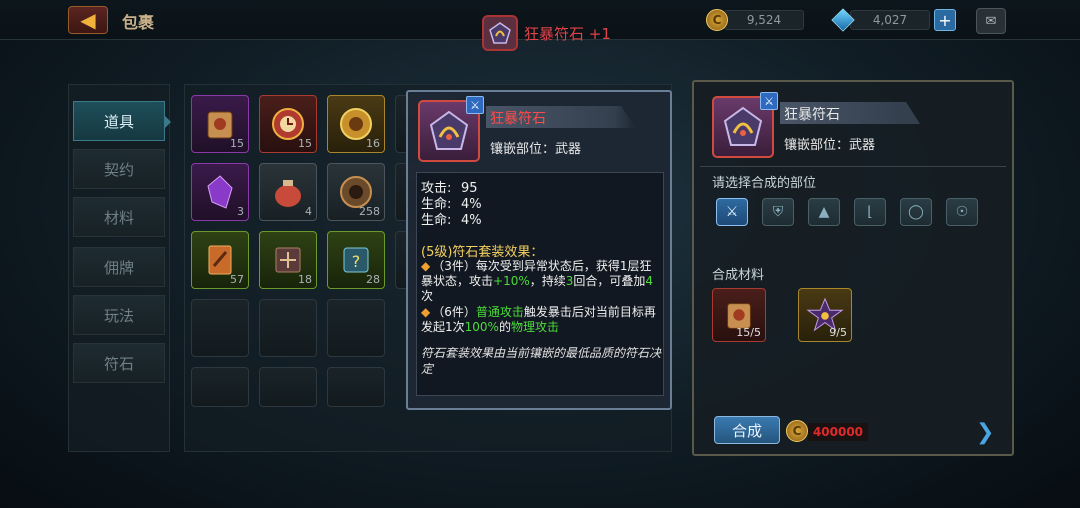 The image size is (1080, 508). Describe the element at coordinates (449, 188) in the screenshot. I see `stat-row: 攻击: 95` at that location.